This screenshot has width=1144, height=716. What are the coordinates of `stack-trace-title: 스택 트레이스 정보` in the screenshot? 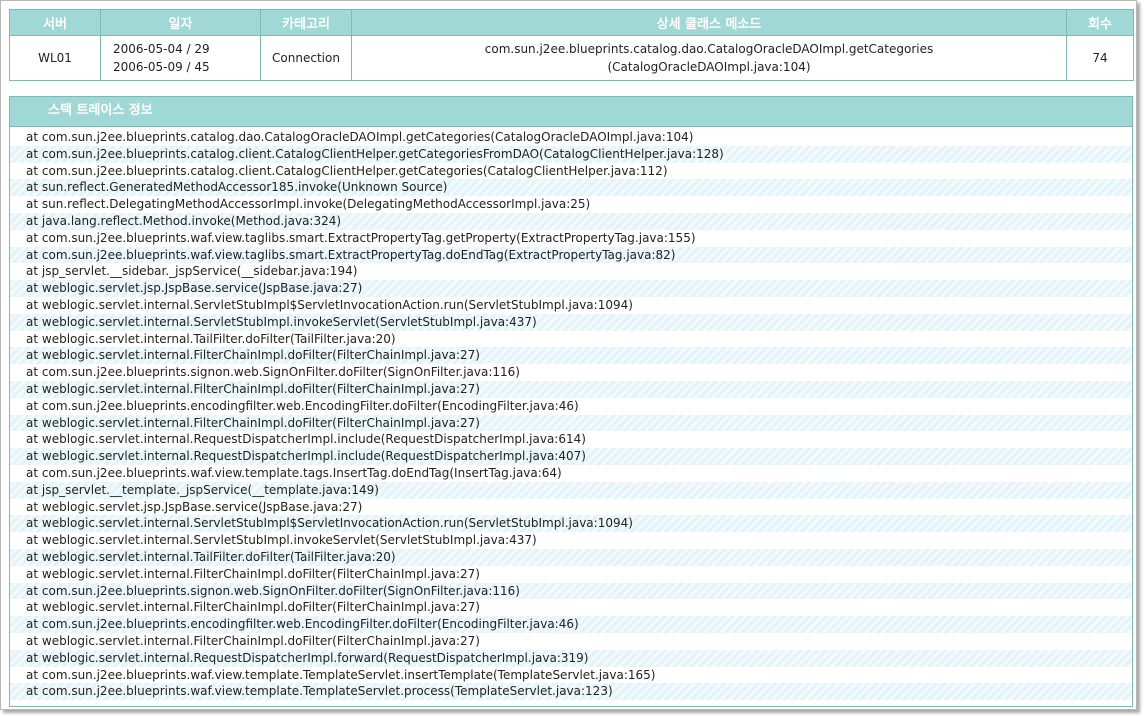 It's located at (571, 112).